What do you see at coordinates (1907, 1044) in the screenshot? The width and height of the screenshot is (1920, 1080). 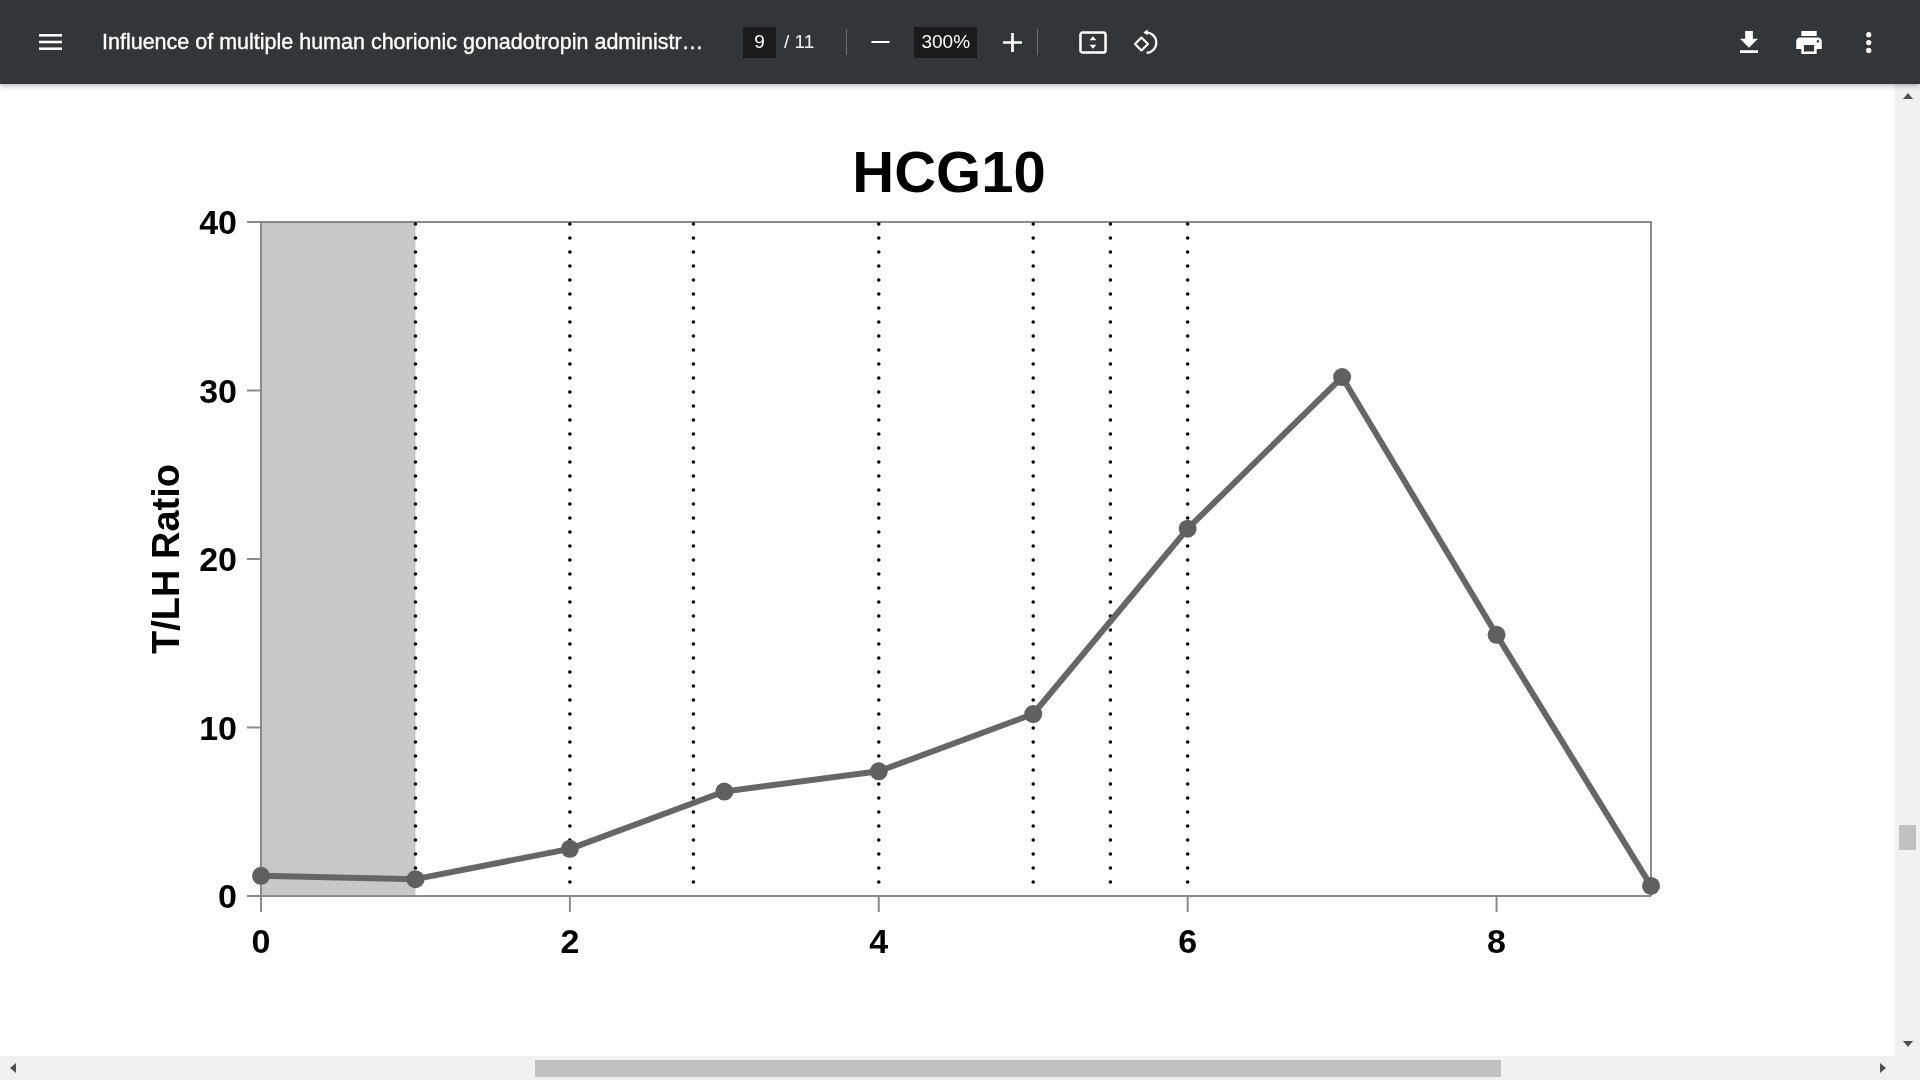 I see `triangle-down-icon` at bounding box center [1907, 1044].